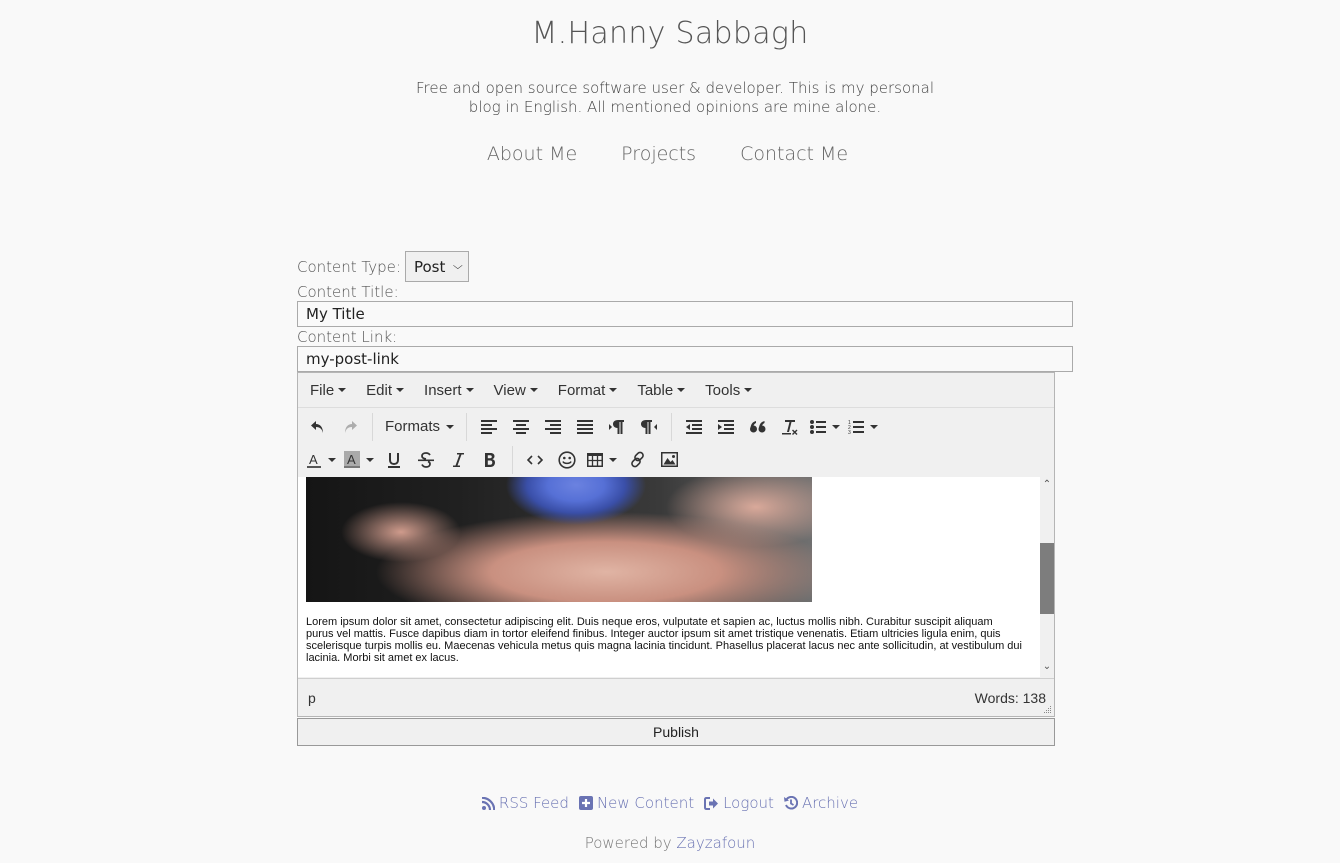 This screenshot has height=863, width=1340. I want to click on rtl-icon, so click(649, 426).